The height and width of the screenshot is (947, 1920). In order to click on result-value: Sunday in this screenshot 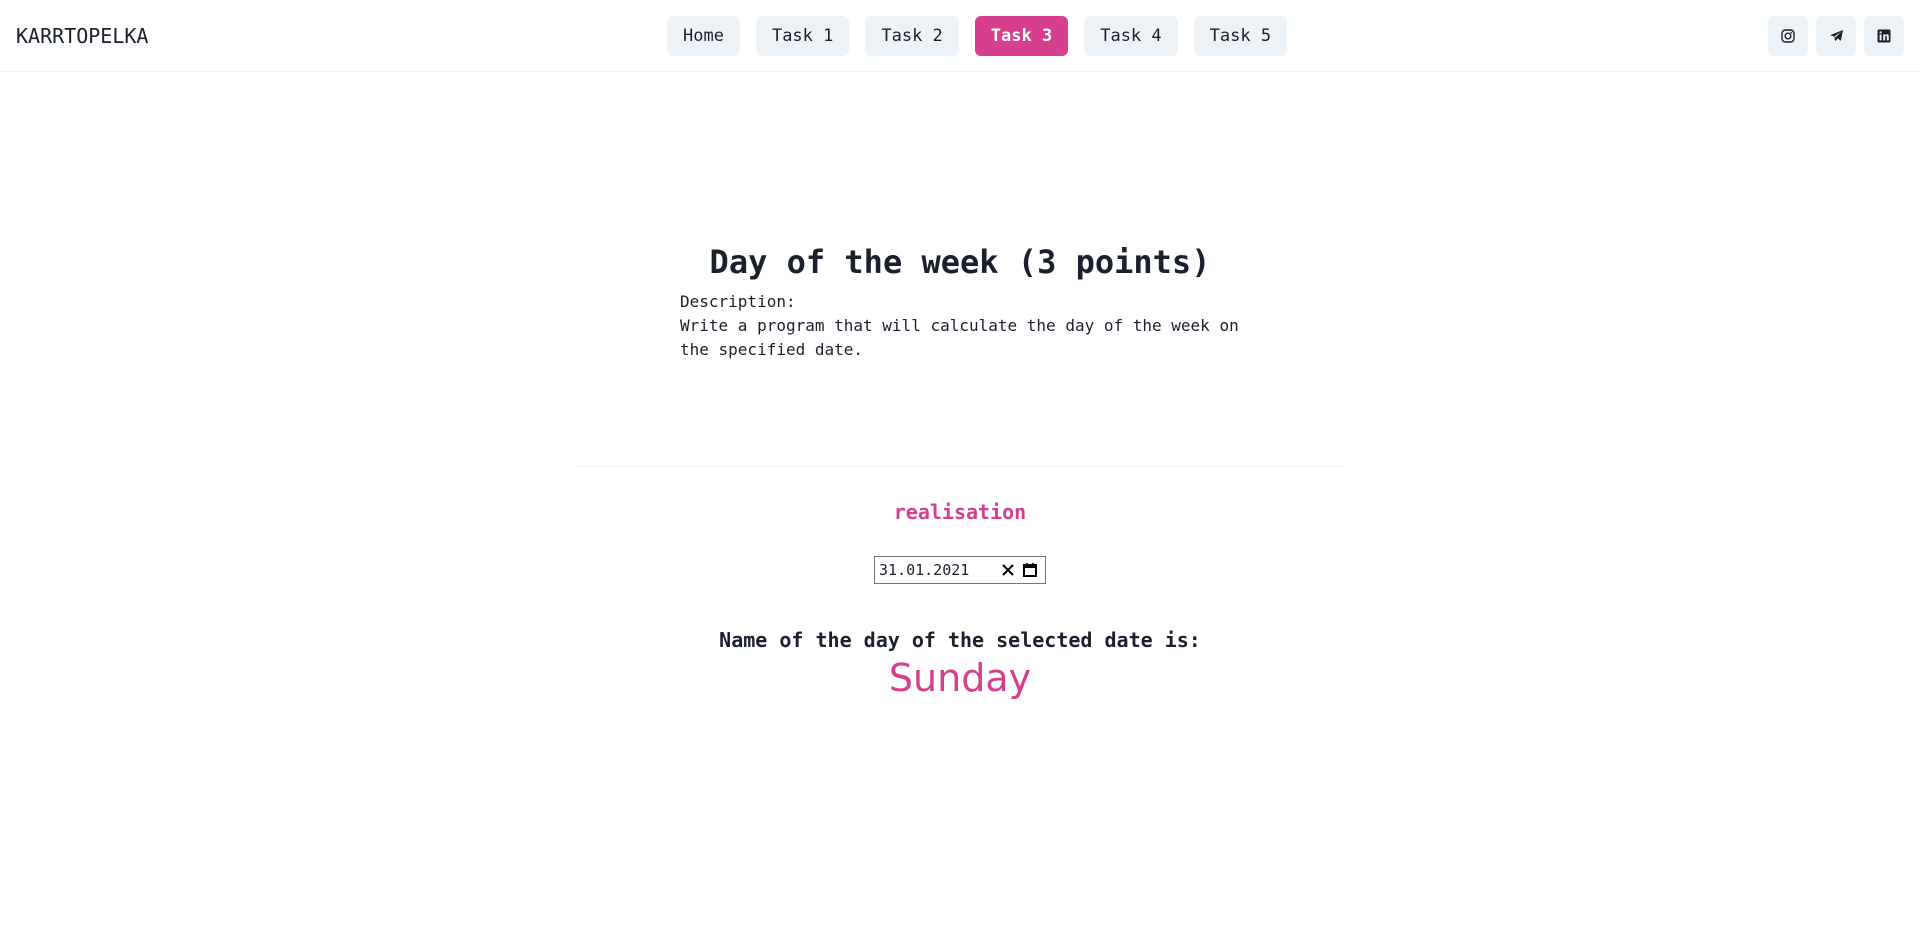, I will do `click(960, 678)`.